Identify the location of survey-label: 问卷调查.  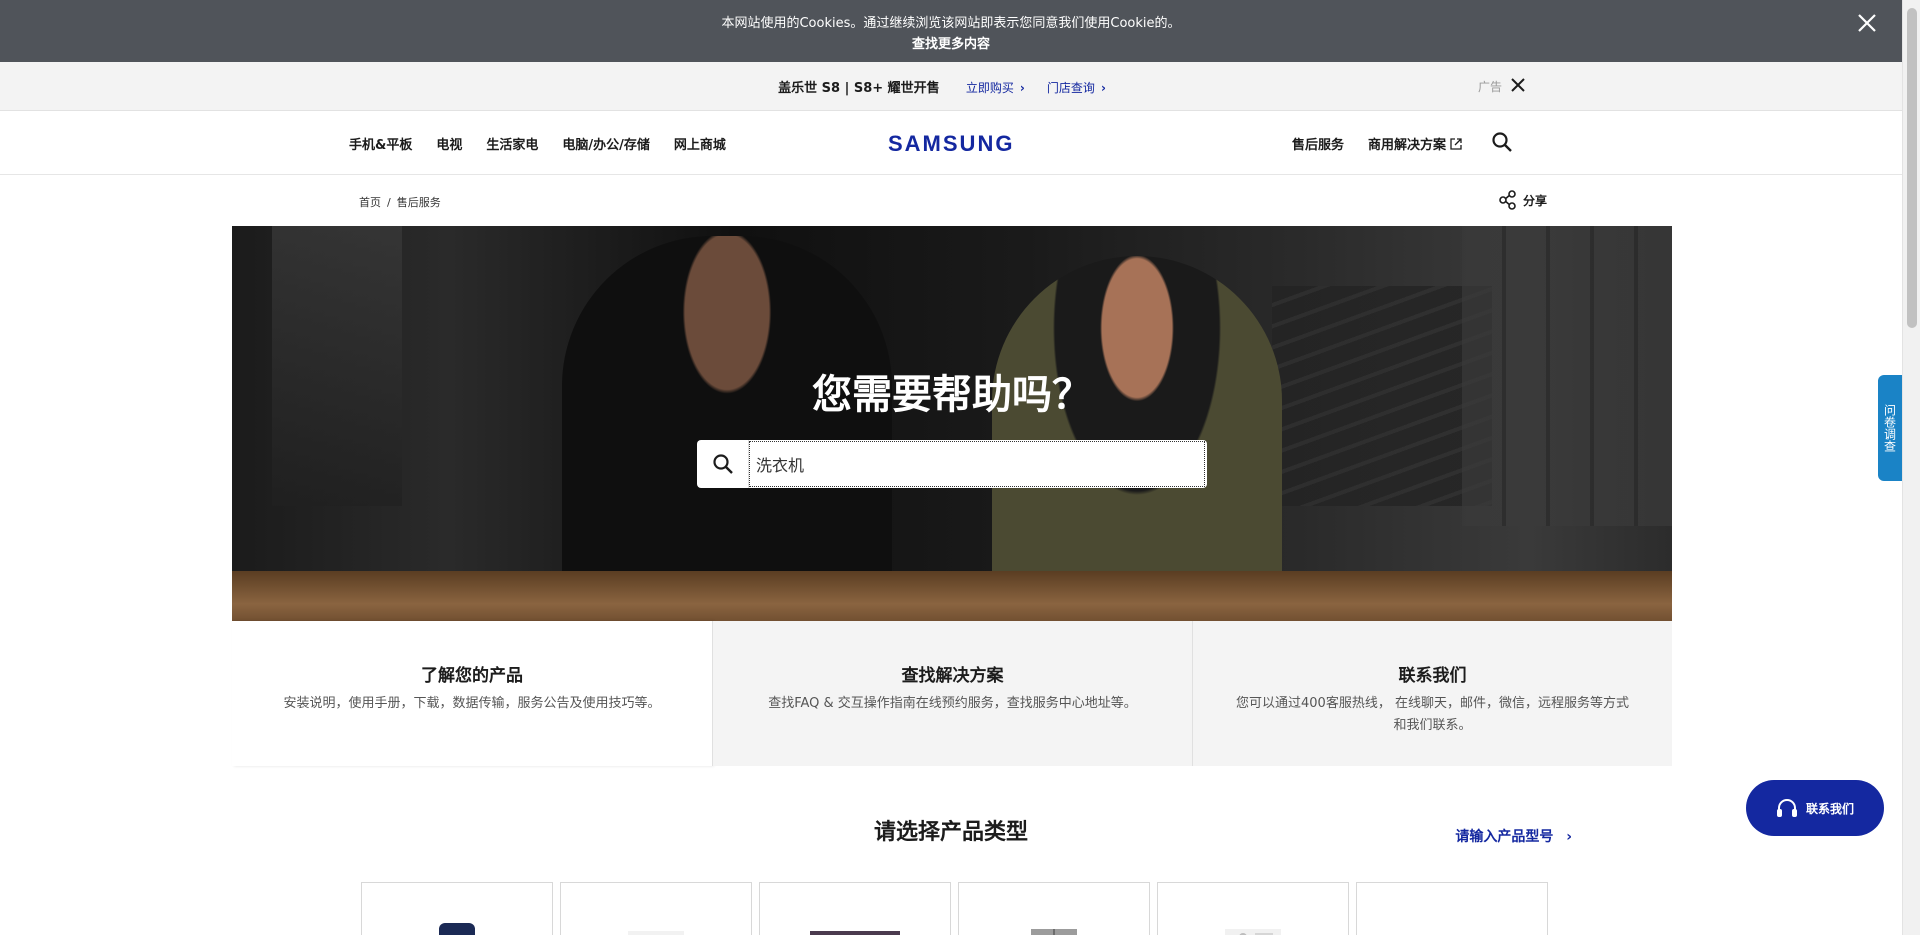
(1889, 428).